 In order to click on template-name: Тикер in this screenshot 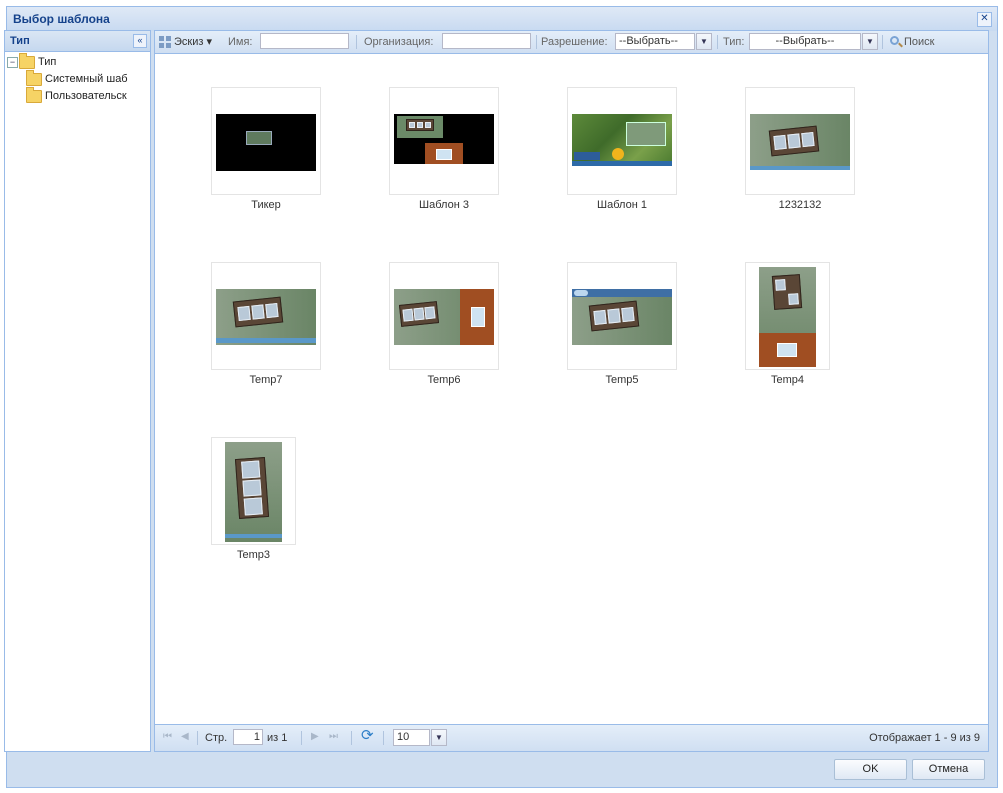, I will do `click(266, 205)`.